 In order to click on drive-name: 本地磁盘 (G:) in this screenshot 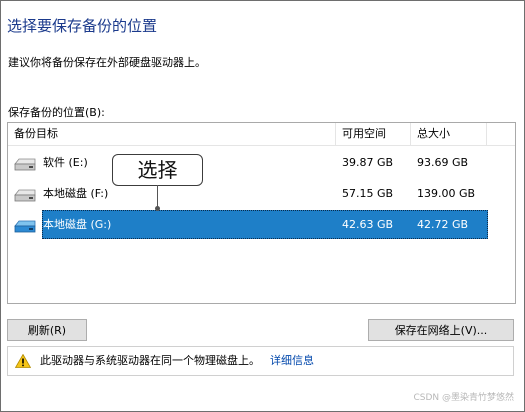, I will do `click(77, 224)`.